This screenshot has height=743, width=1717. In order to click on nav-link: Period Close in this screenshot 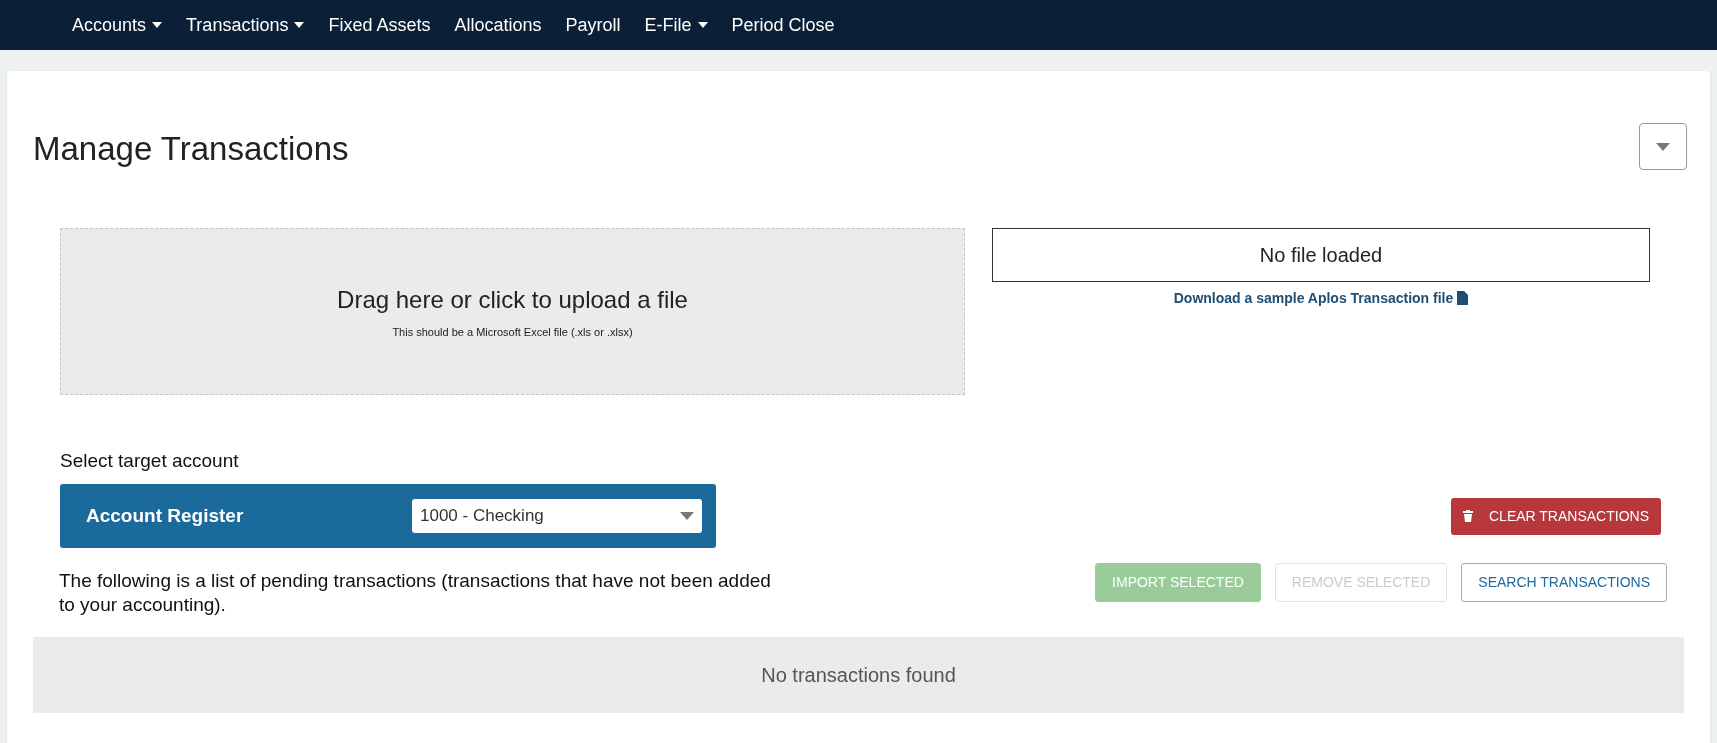, I will do `click(783, 25)`.